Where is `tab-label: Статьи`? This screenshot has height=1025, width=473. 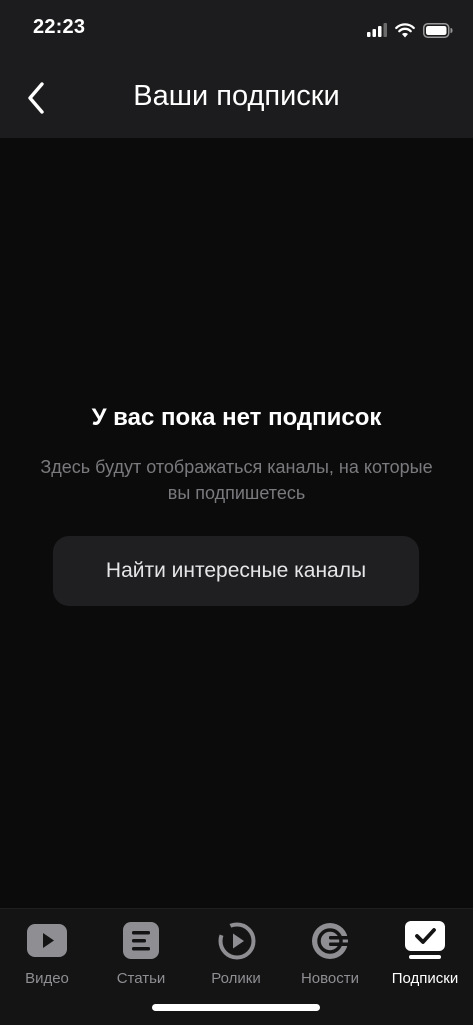 tab-label: Статьи is located at coordinates (141, 978).